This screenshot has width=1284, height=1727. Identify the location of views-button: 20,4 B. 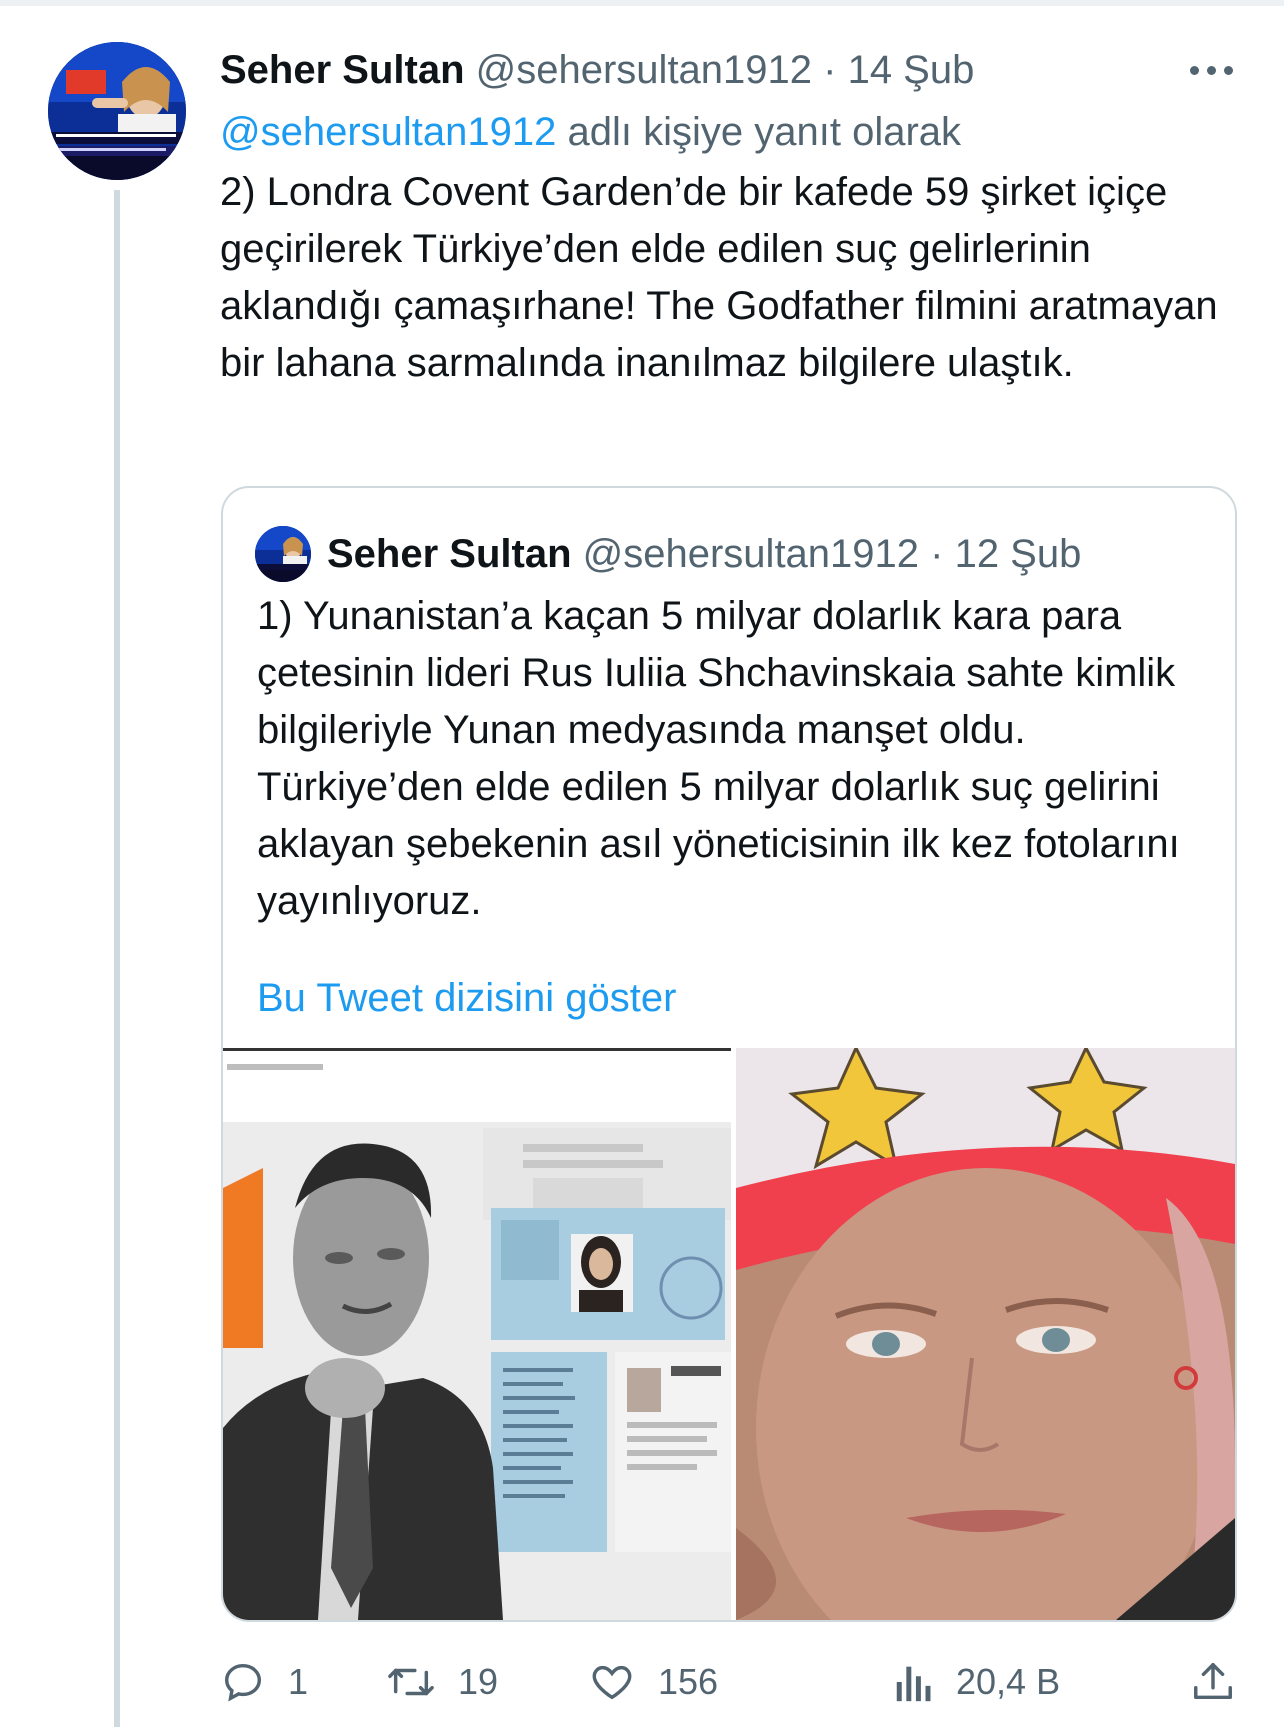
(977, 1682).